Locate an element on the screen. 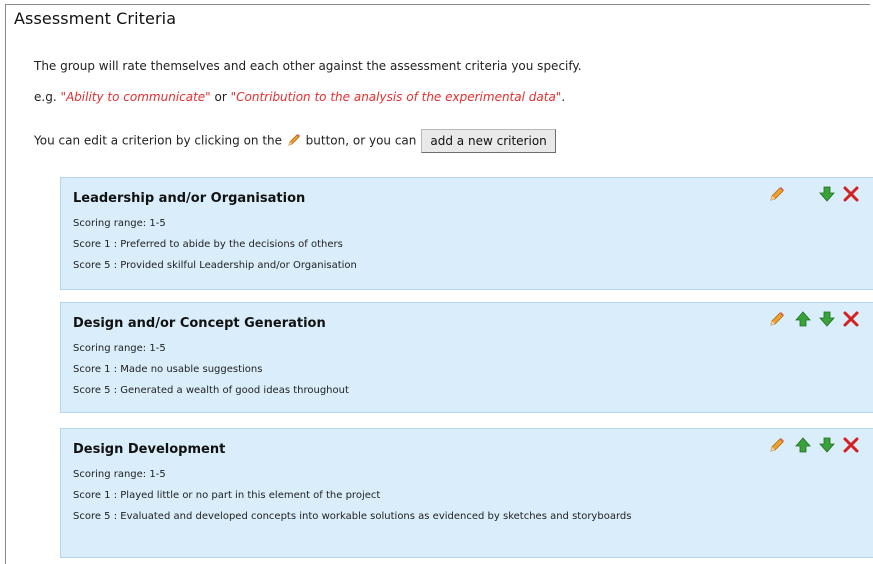  criterion-title: Design Development is located at coordinates (149, 449).